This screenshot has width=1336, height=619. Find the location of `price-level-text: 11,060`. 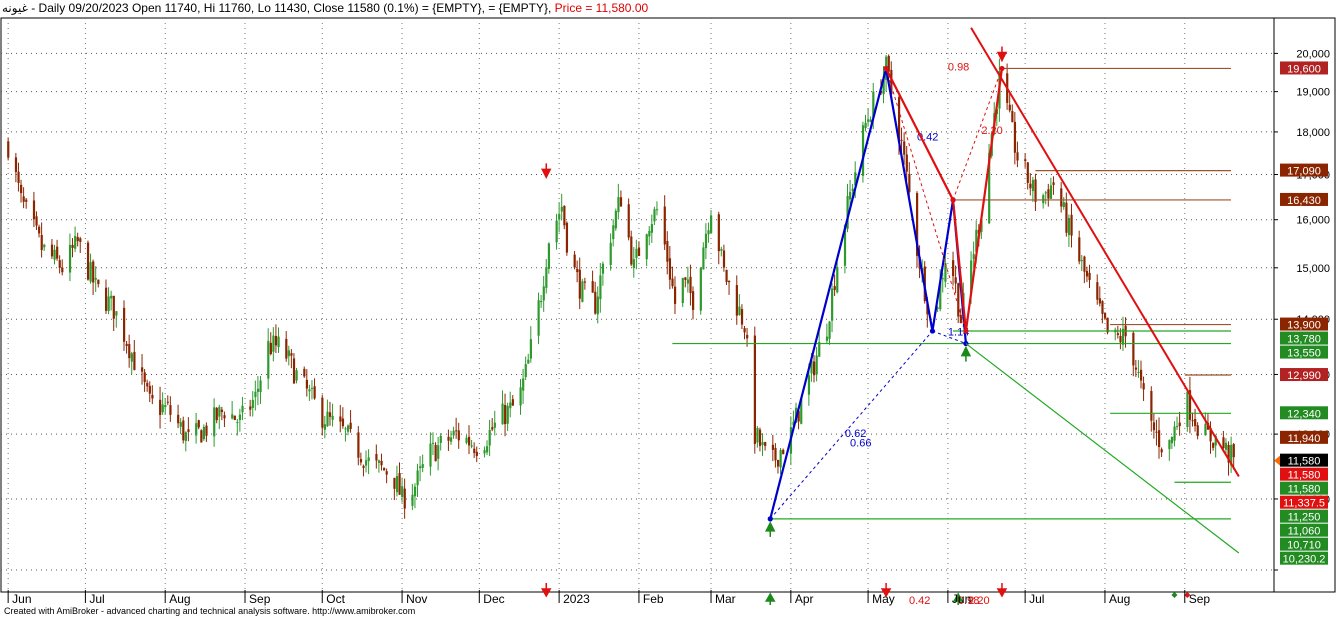

price-level-text: 11,060 is located at coordinates (1304, 532).